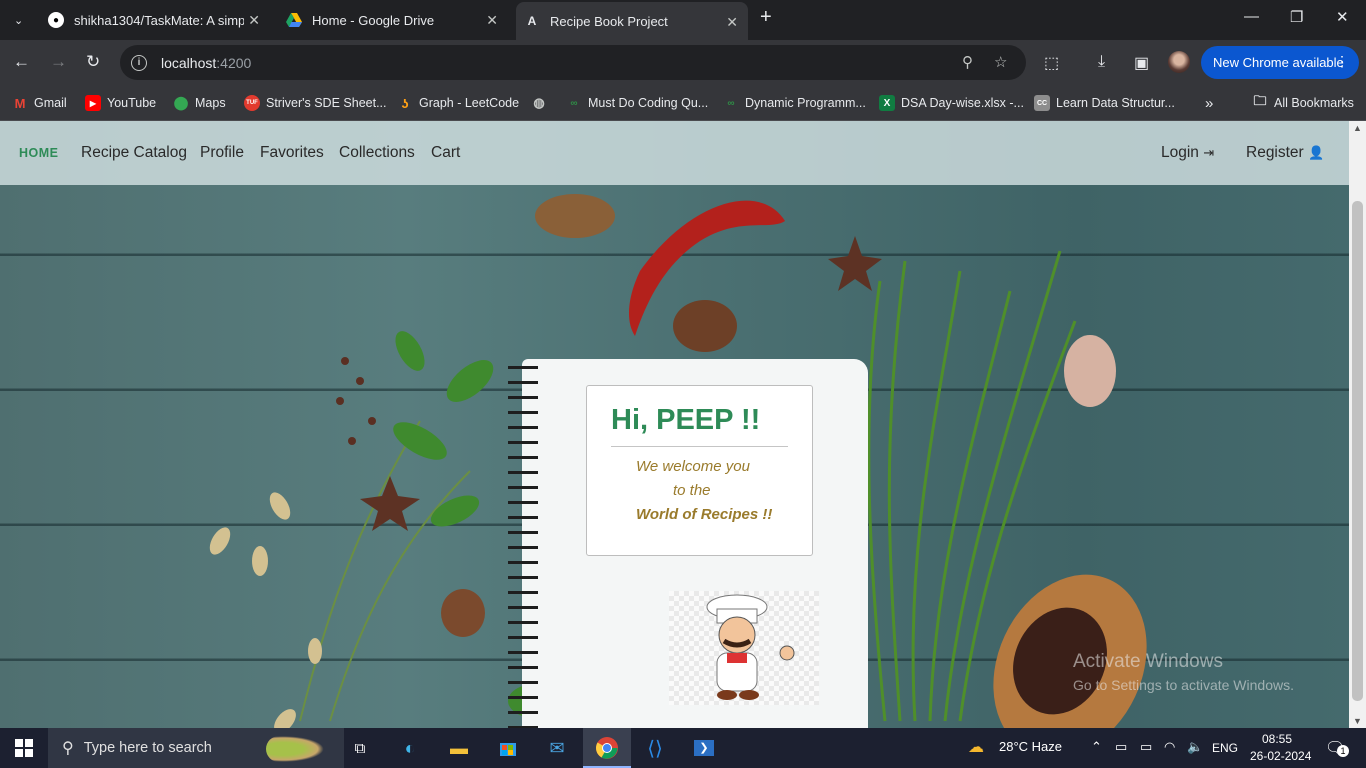  Describe the element at coordinates (1183, 685) in the screenshot. I see `watermark-subtitle: Go to Settings to activate Windows.` at that location.